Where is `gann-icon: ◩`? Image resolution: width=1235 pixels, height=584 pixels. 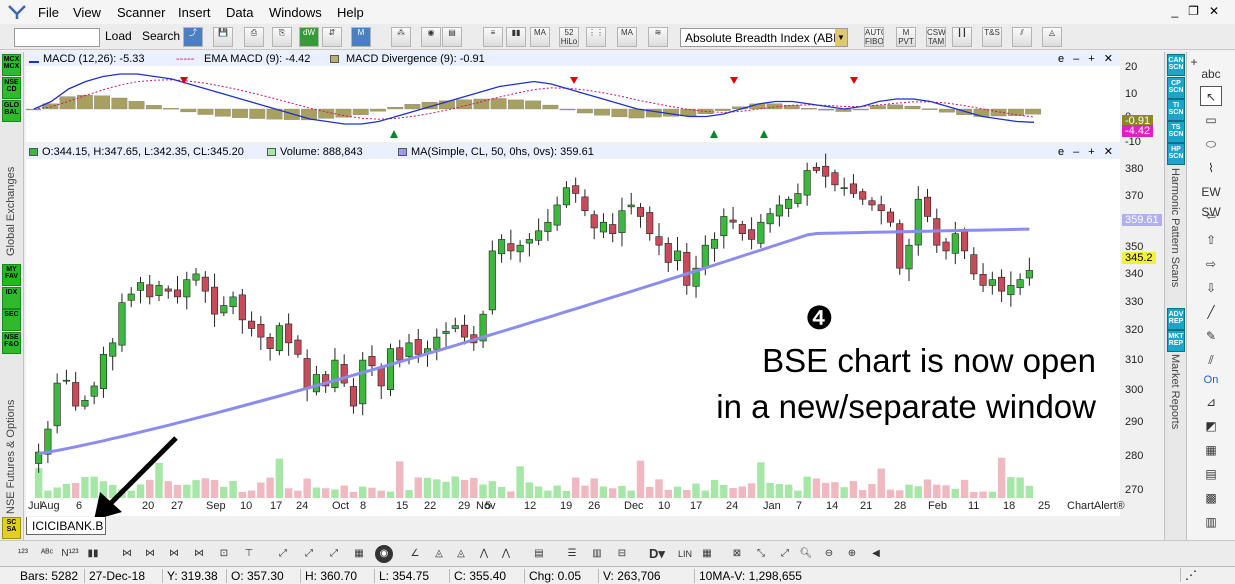 gann-icon: ◩ is located at coordinates (1211, 426).